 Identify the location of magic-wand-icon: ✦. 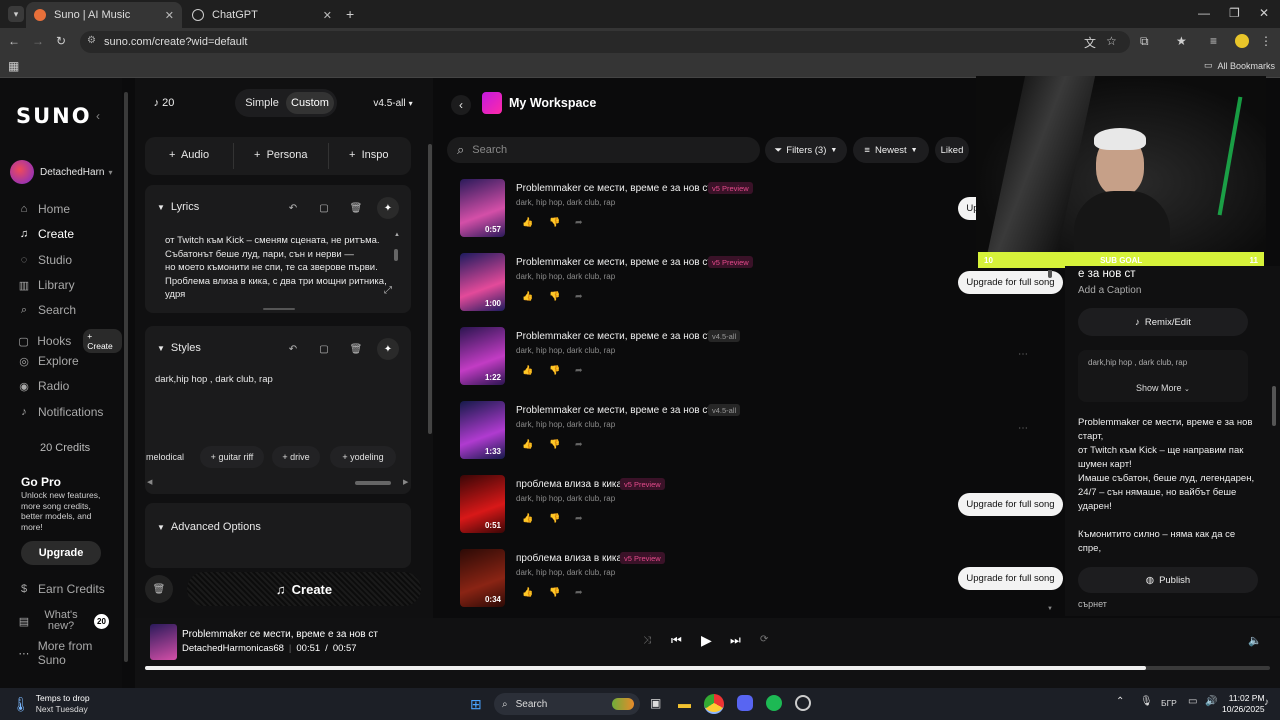
(388, 208).